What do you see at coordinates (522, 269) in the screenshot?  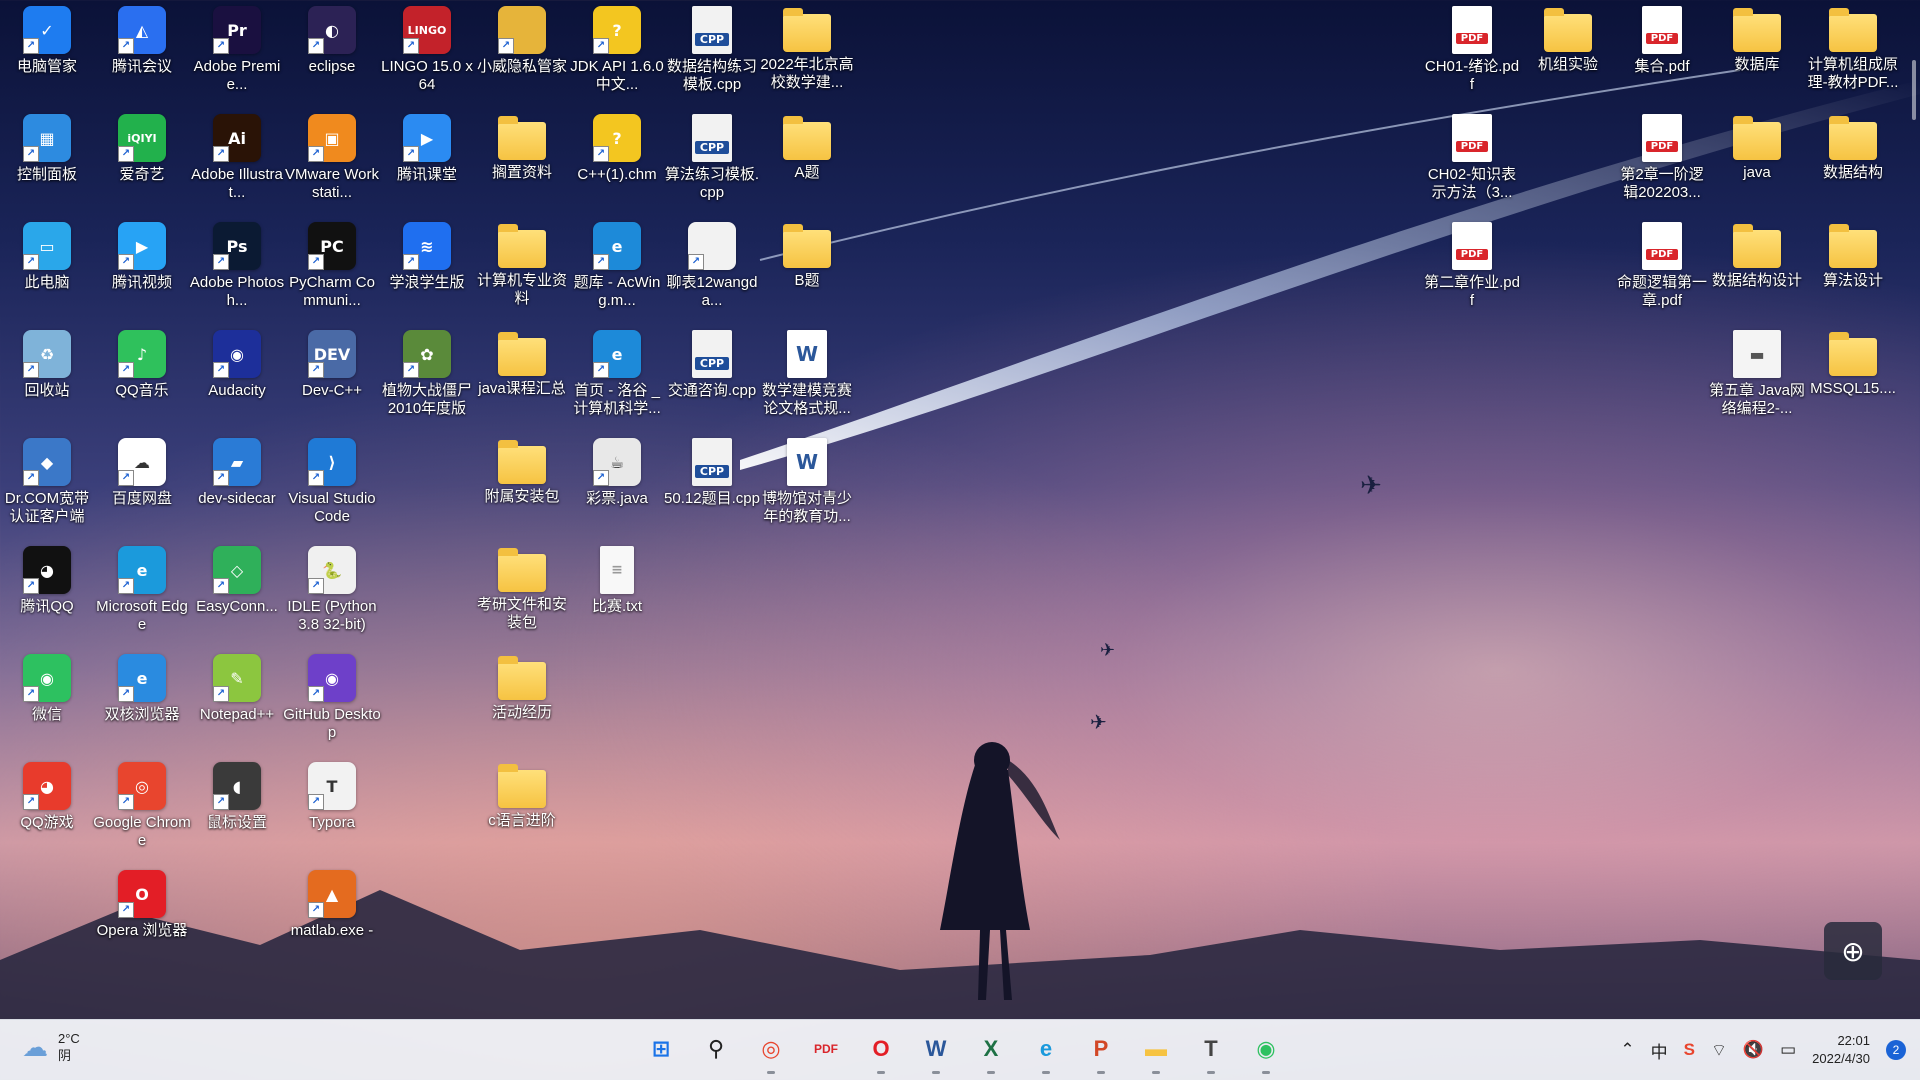 I see `desktop-icon: 计算机专业资料` at bounding box center [522, 269].